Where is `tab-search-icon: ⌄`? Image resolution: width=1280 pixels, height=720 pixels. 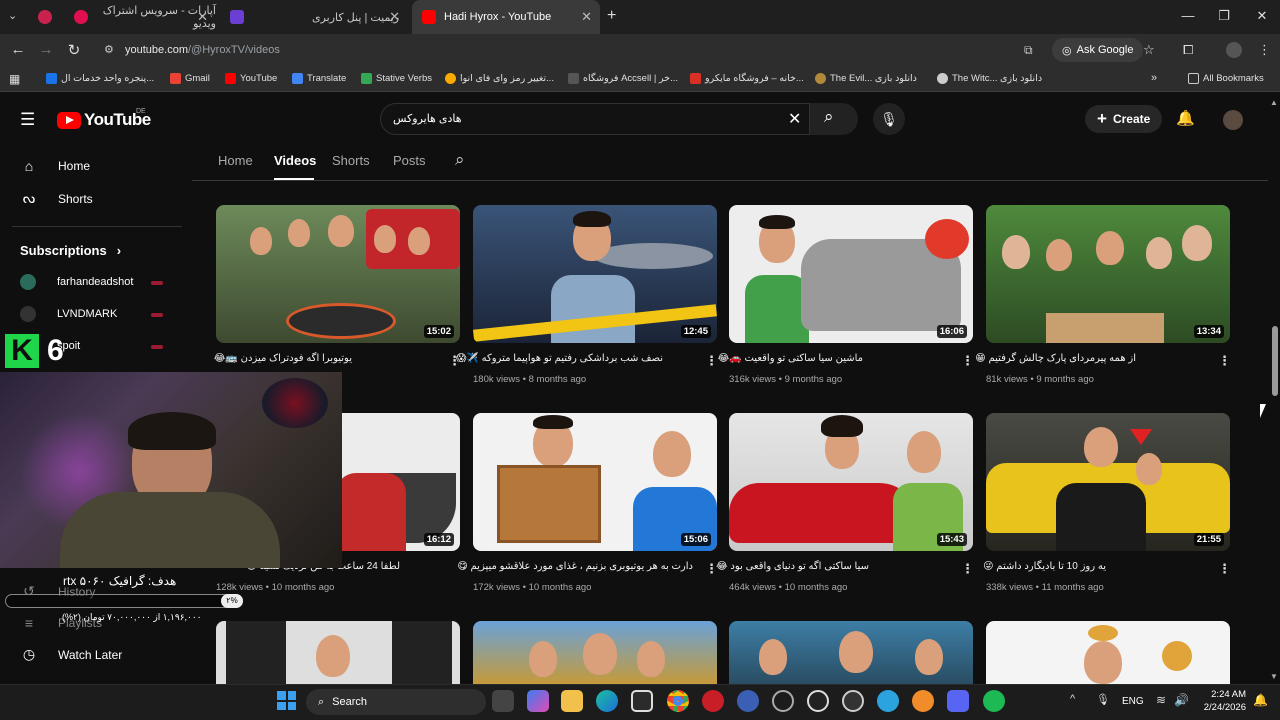 tab-search-icon: ⌄ is located at coordinates (12, 15).